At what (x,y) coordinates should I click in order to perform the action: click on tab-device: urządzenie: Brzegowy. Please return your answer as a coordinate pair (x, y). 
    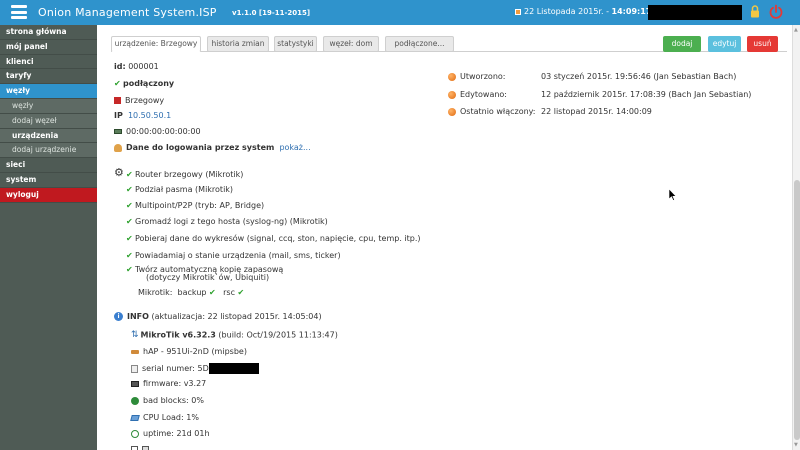
    Looking at the image, I should click on (156, 44).